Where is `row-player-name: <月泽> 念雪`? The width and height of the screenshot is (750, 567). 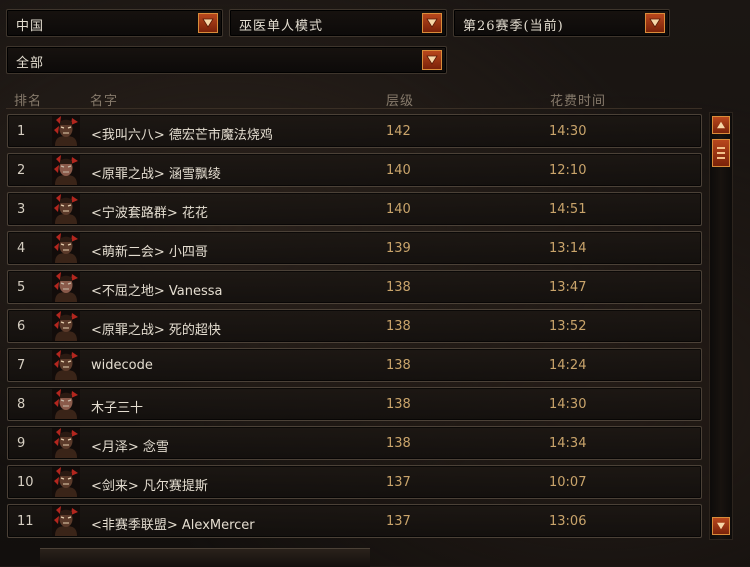
row-player-name: <月泽> 念雪 is located at coordinates (130, 447).